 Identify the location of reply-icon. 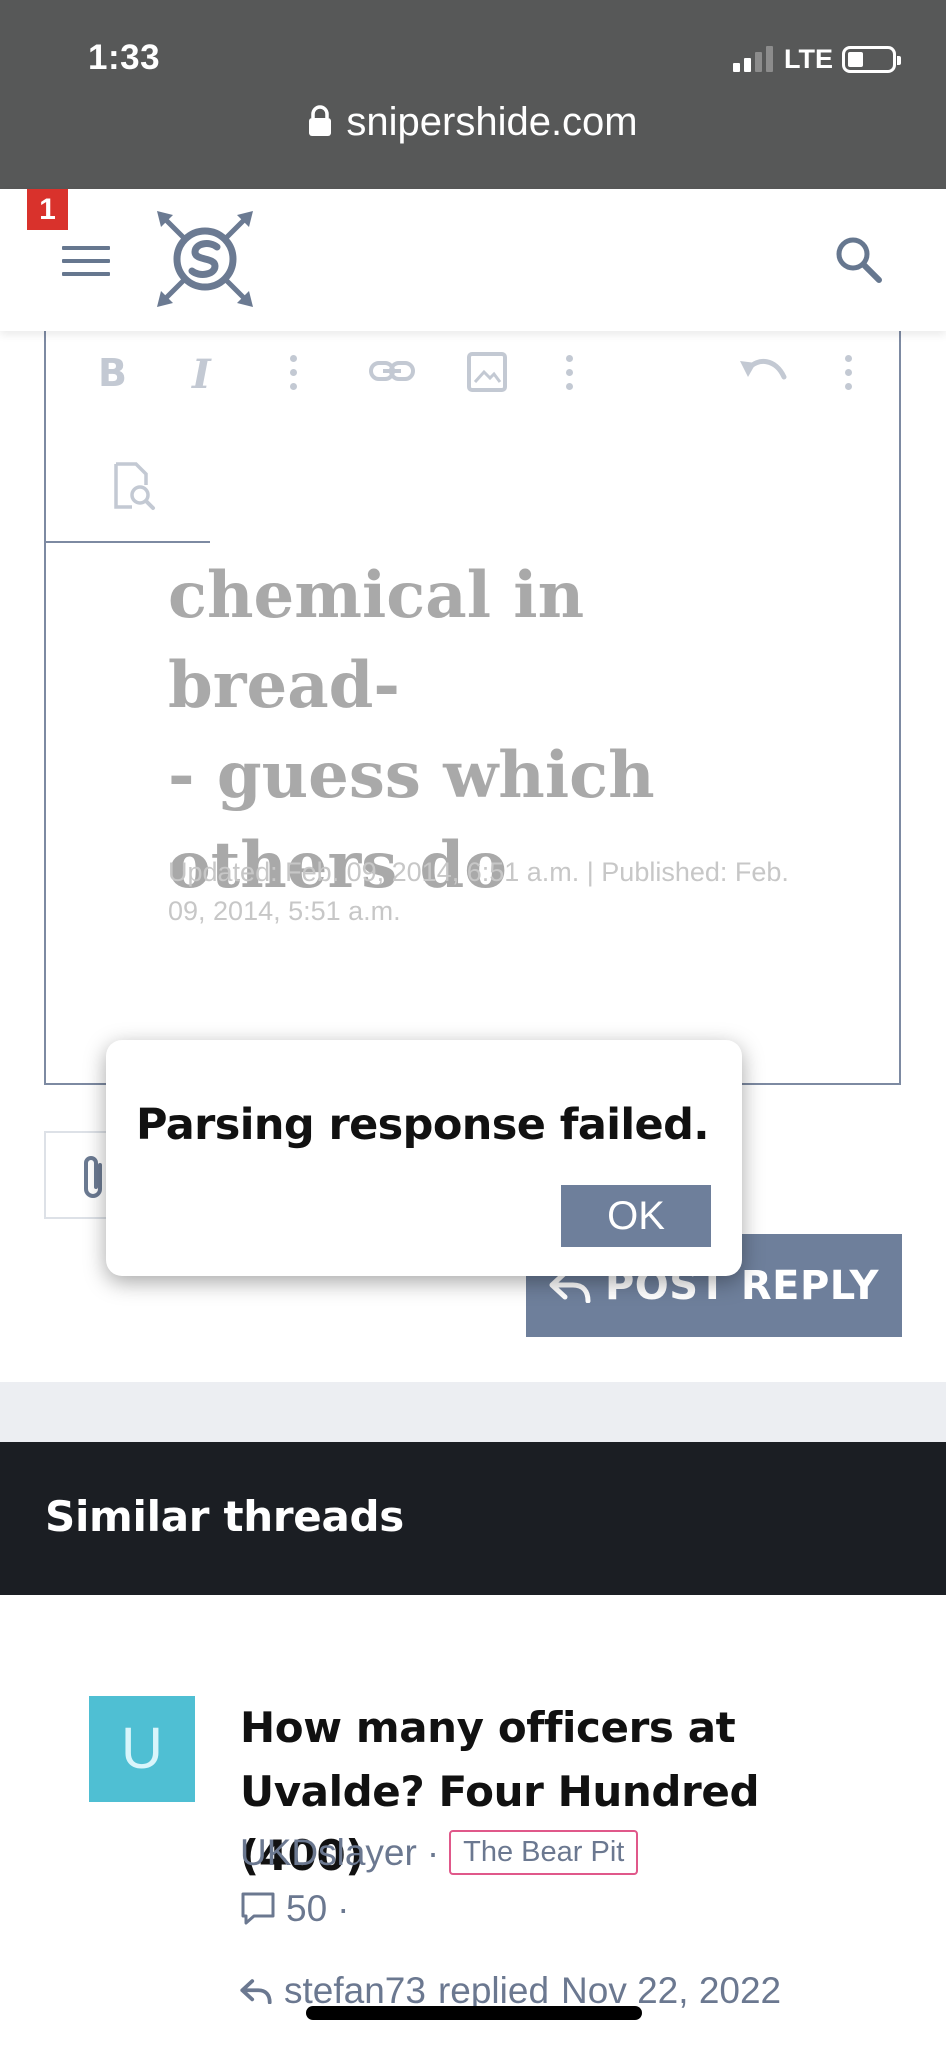
(256, 1991).